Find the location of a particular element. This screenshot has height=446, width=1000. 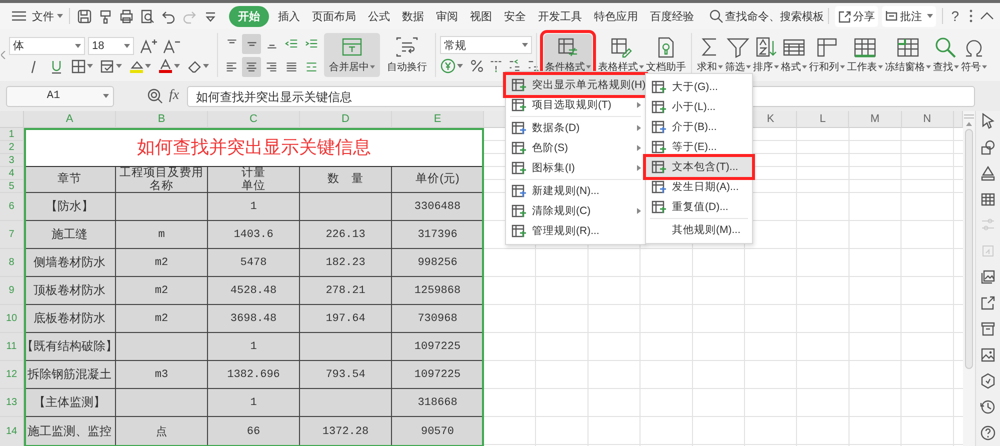

ribbon-tab: 百度经验 is located at coordinates (672, 16).